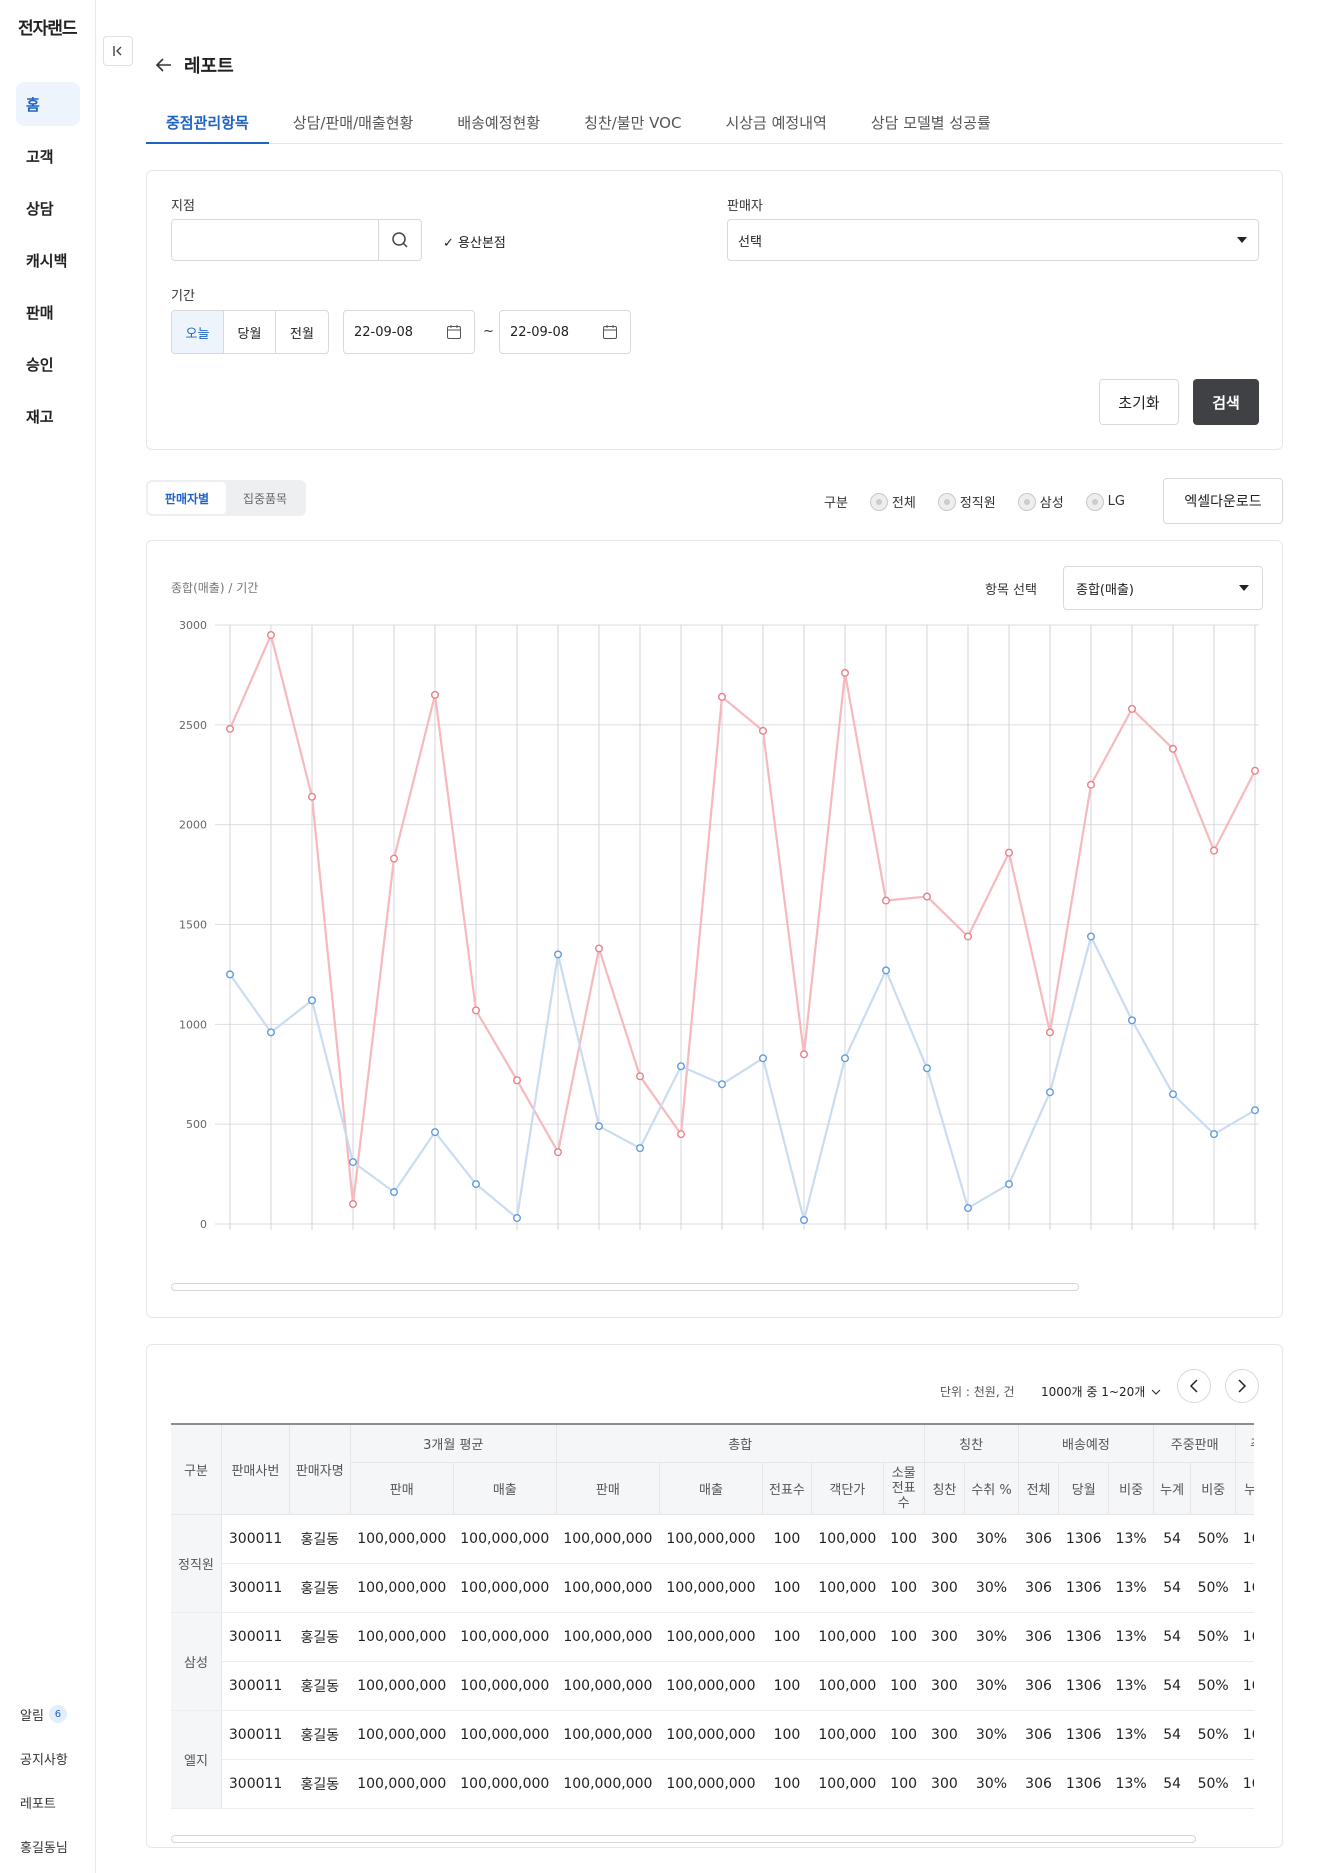  I want to click on table-cell: 160, so click(1244, 1588).